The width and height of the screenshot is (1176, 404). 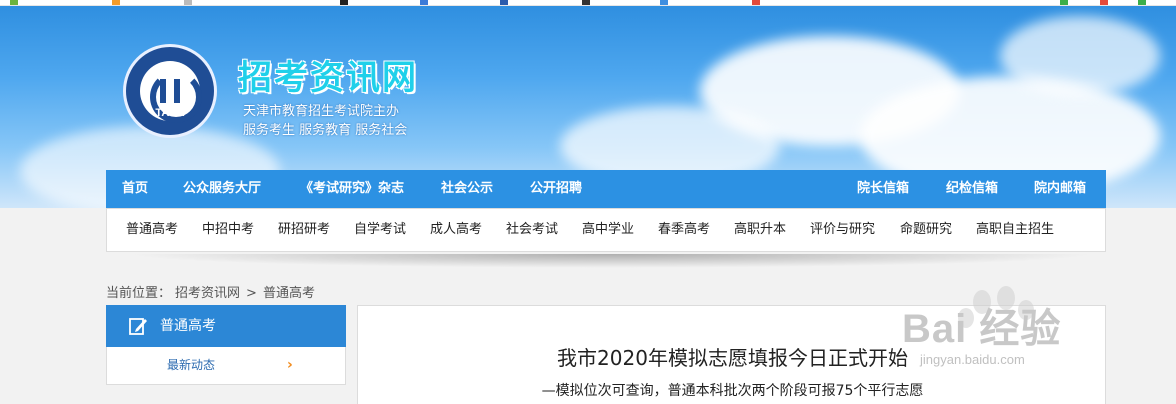 What do you see at coordinates (226, 366) in the screenshot?
I see `sidebar-item-latest: 最新动态 ›` at bounding box center [226, 366].